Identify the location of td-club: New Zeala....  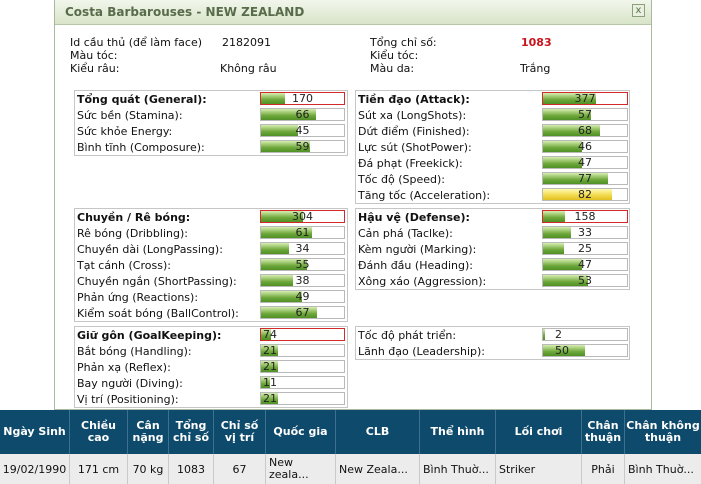
(378, 469).